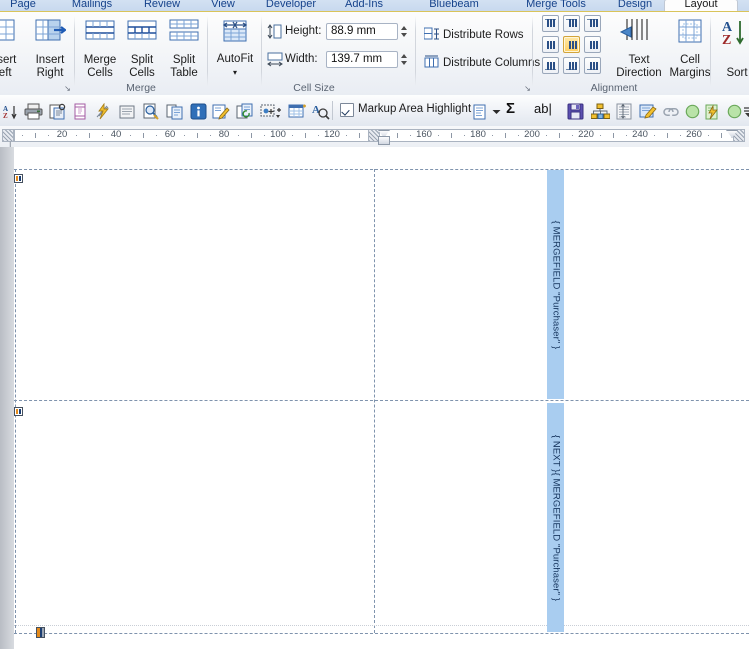 Image resolution: width=749 pixels, height=649 pixels. What do you see at coordinates (543, 108) in the screenshot?
I see `ab-field-icon: ab|` at bounding box center [543, 108].